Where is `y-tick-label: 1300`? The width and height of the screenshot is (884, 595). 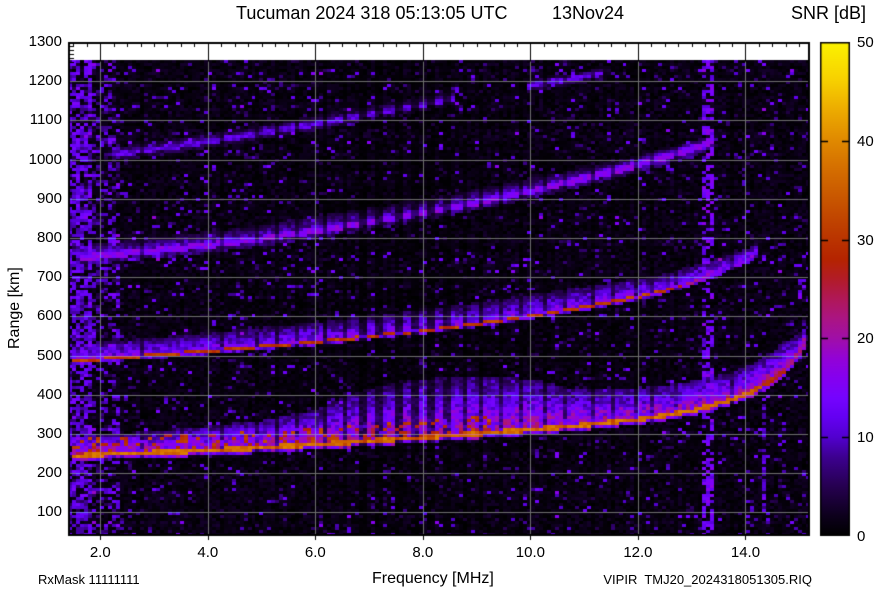
y-tick-label: 1300 is located at coordinates (45, 41).